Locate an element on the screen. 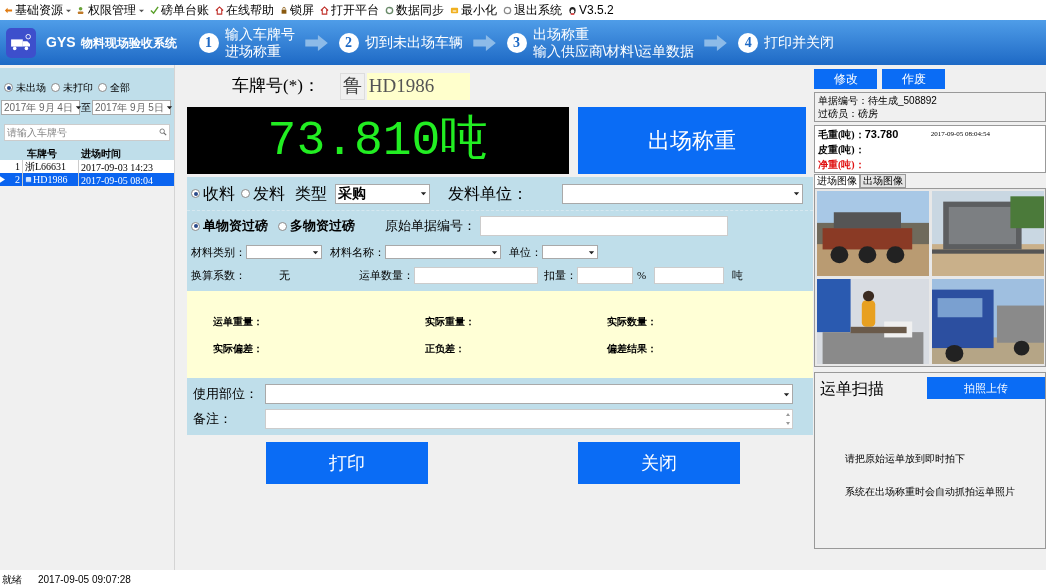 The width and height of the screenshot is (1046, 588). menu-item: 数据同步 is located at coordinates (414, 10).